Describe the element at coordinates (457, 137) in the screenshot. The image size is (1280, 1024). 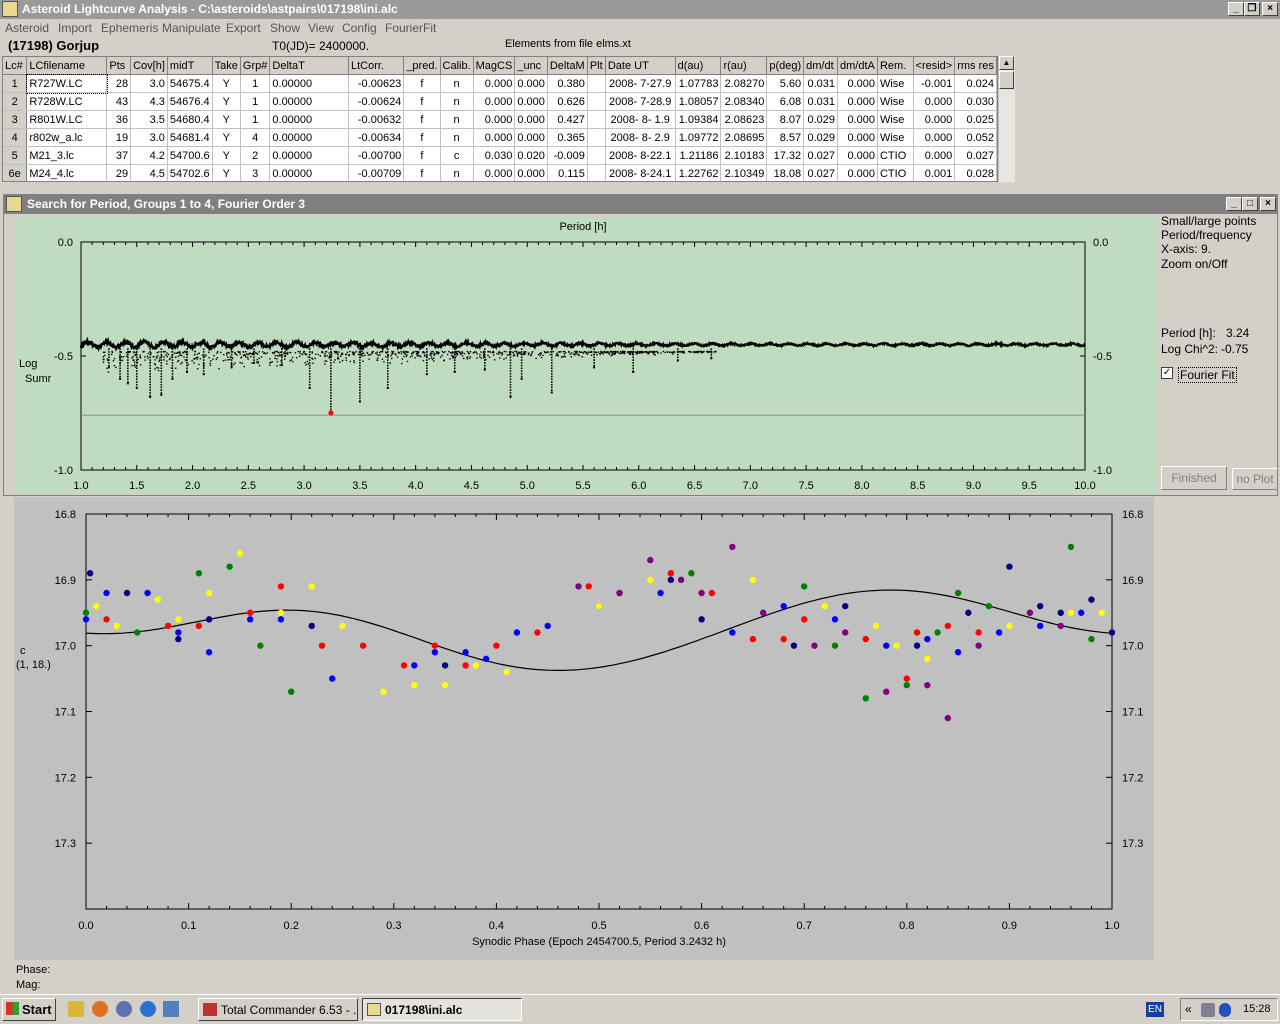
I see `table-cell: n` at that location.